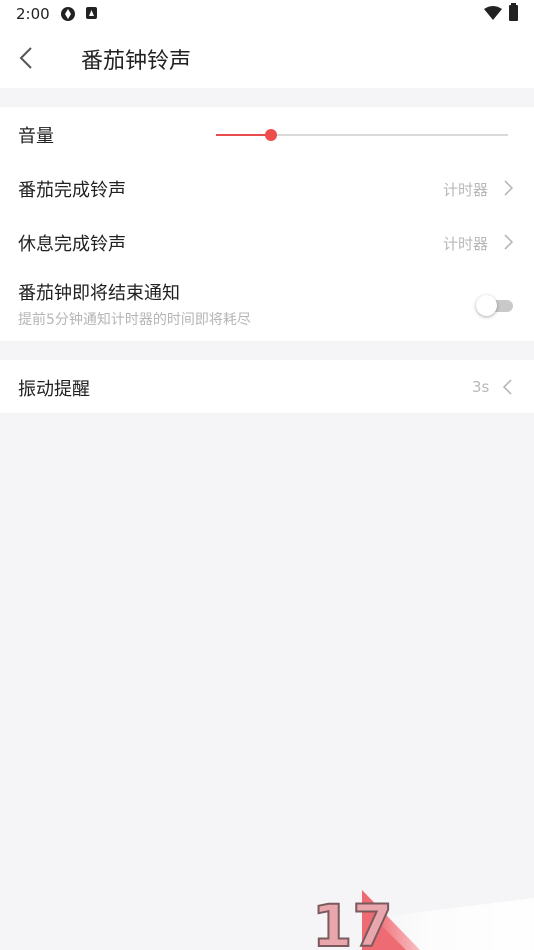 Image resolution: width=534 pixels, height=950 pixels. What do you see at coordinates (362, 135) in the screenshot?
I see `volume-slider` at bounding box center [362, 135].